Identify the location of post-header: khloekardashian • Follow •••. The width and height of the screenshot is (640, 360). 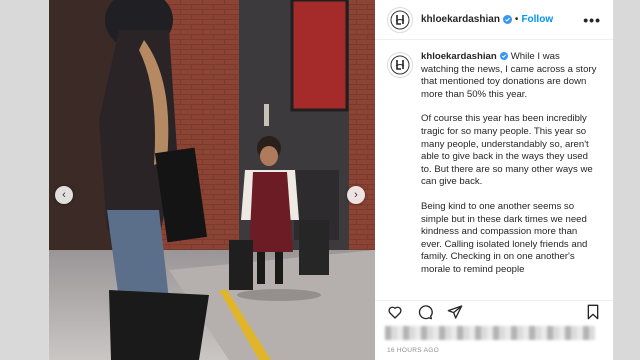
(494, 20).